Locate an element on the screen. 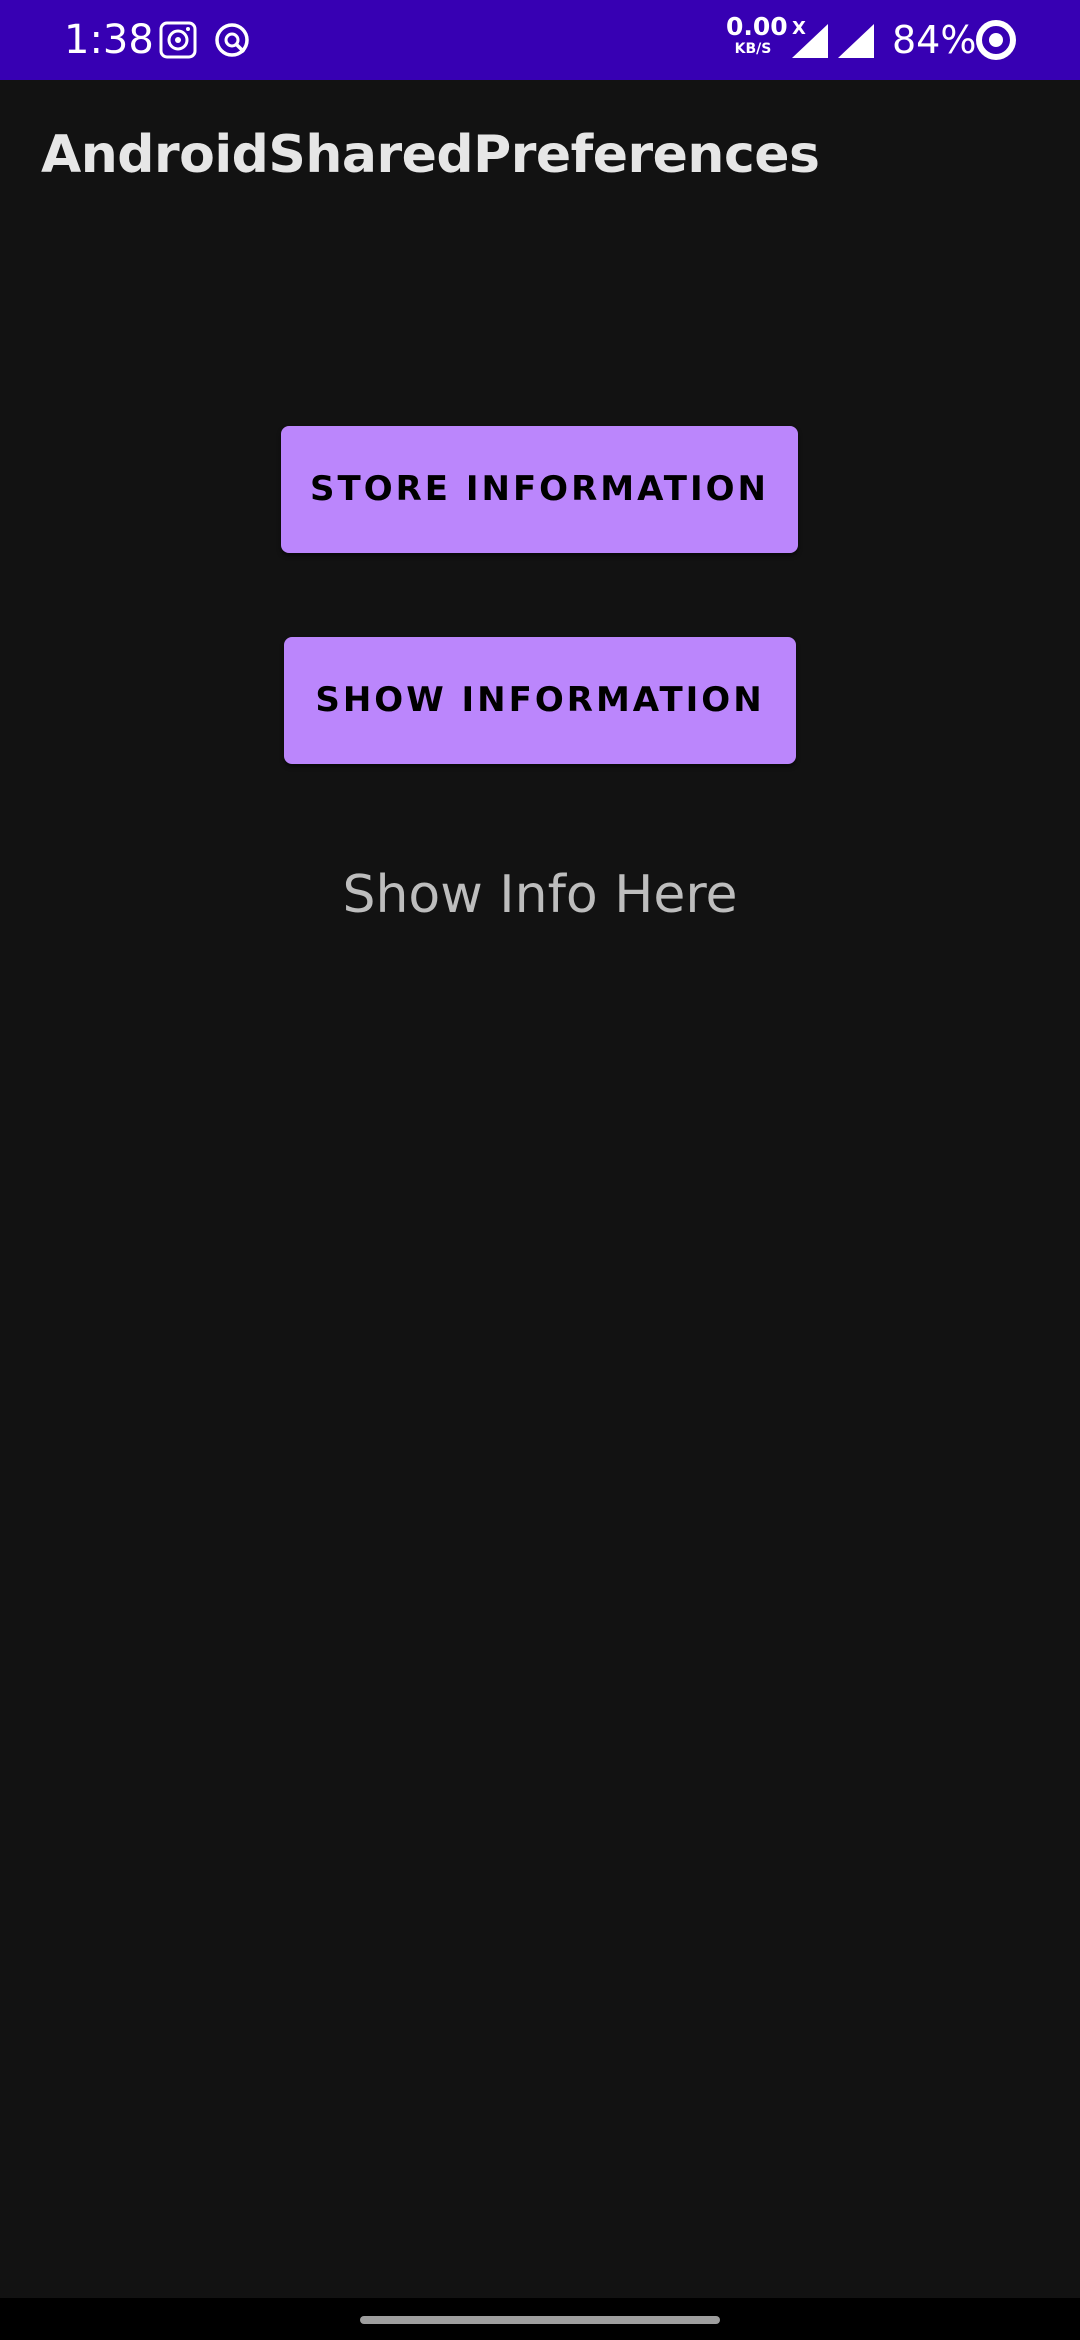 The image size is (1080, 2340). gesture-handle is located at coordinates (540, 2320).